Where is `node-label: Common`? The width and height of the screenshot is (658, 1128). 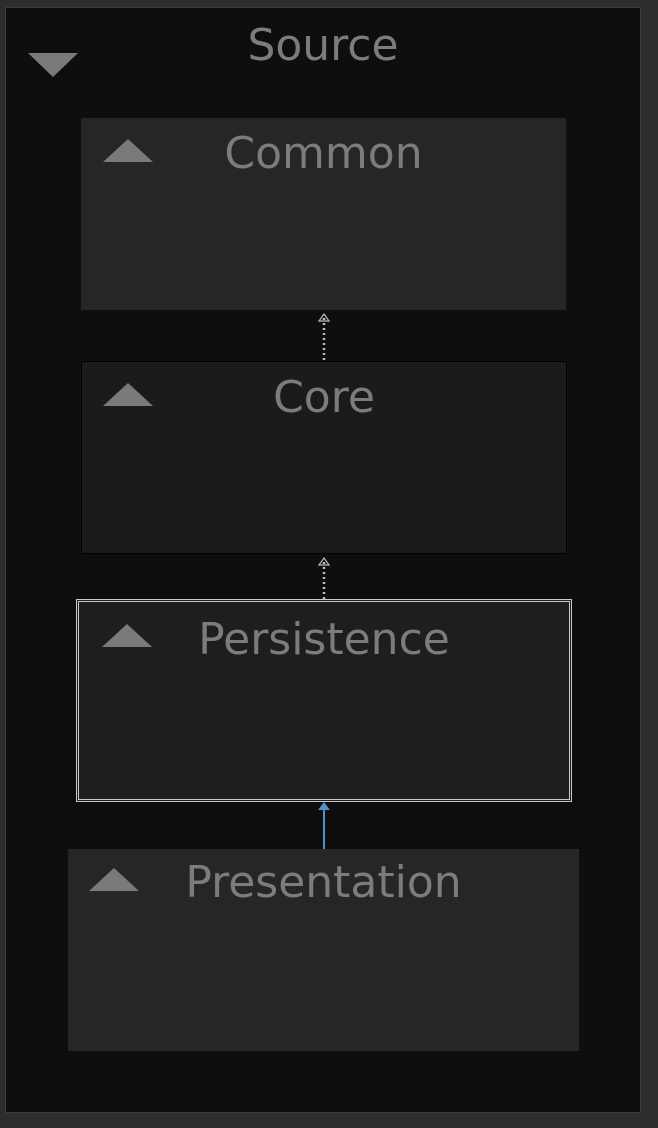
node-label: Common is located at coordinates (323, 153).